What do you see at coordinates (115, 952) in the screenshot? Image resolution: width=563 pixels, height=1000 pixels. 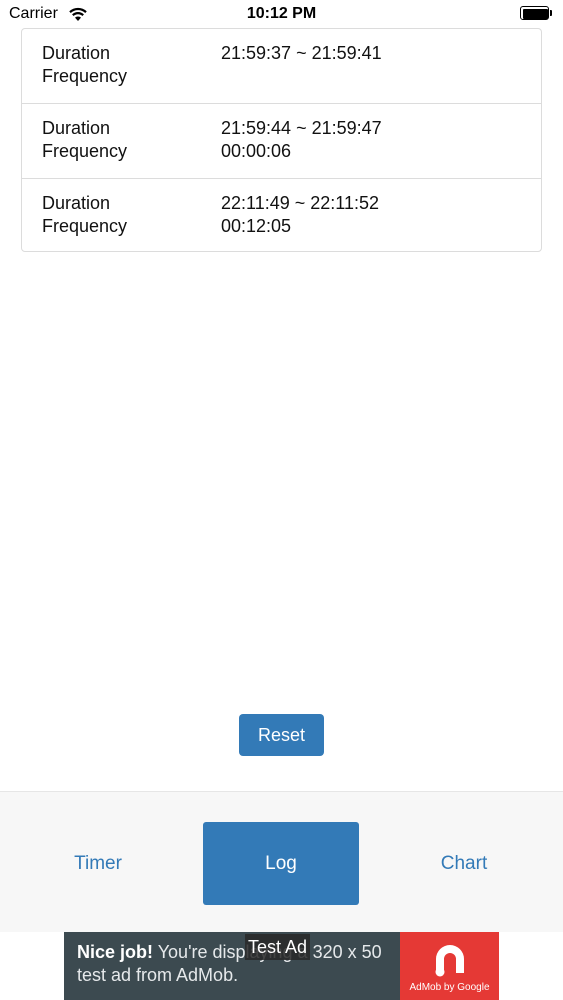 I see `ad-headline: Nice job!` at bounding box center [115, 952].